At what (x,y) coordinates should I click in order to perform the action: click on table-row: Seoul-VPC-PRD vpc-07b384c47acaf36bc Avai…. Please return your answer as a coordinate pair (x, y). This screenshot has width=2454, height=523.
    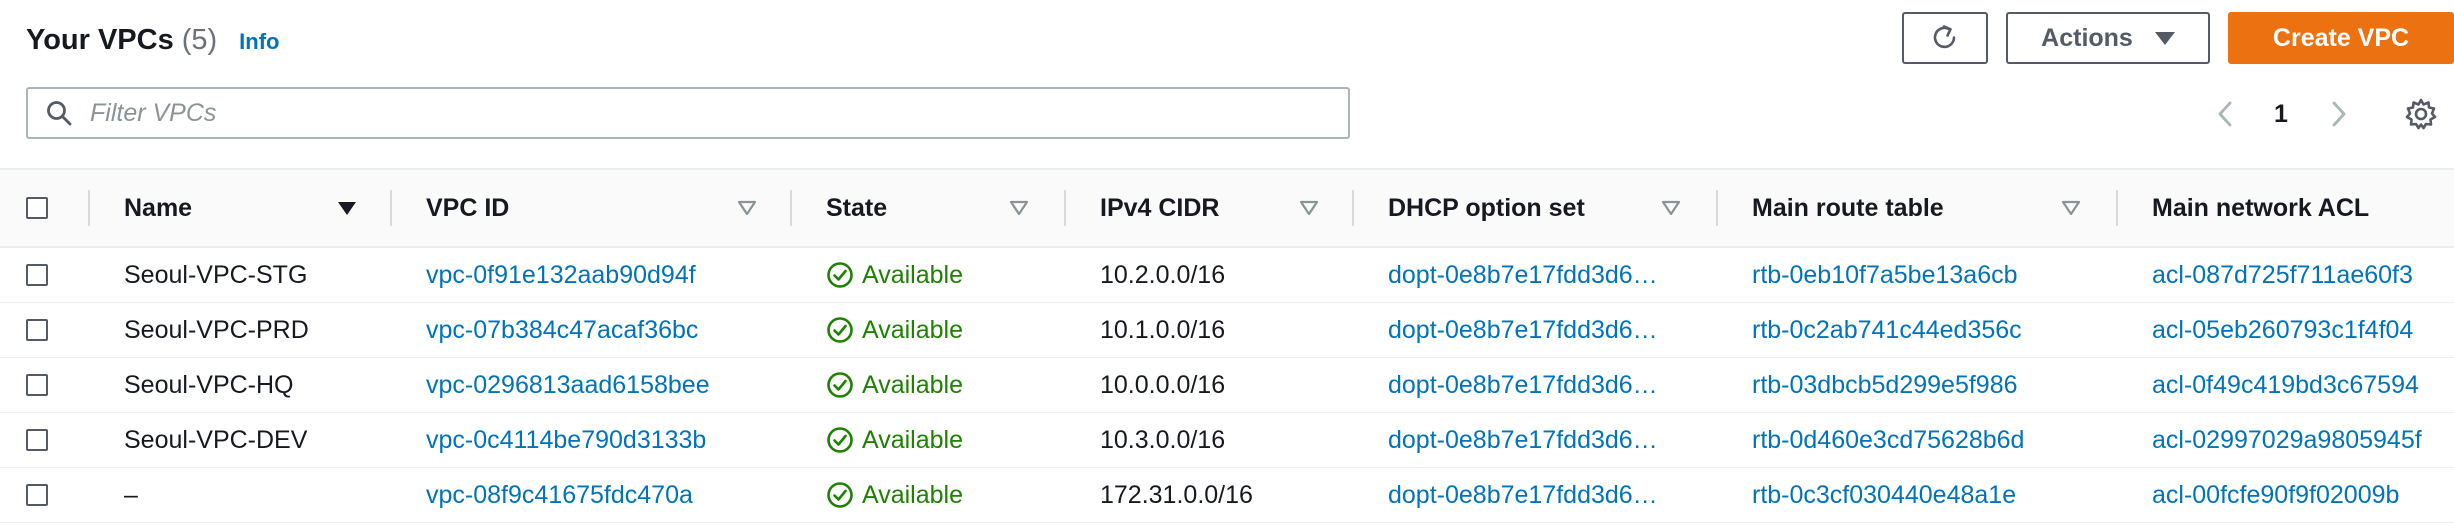
    Looking at the image, I should click on (1227, 330).